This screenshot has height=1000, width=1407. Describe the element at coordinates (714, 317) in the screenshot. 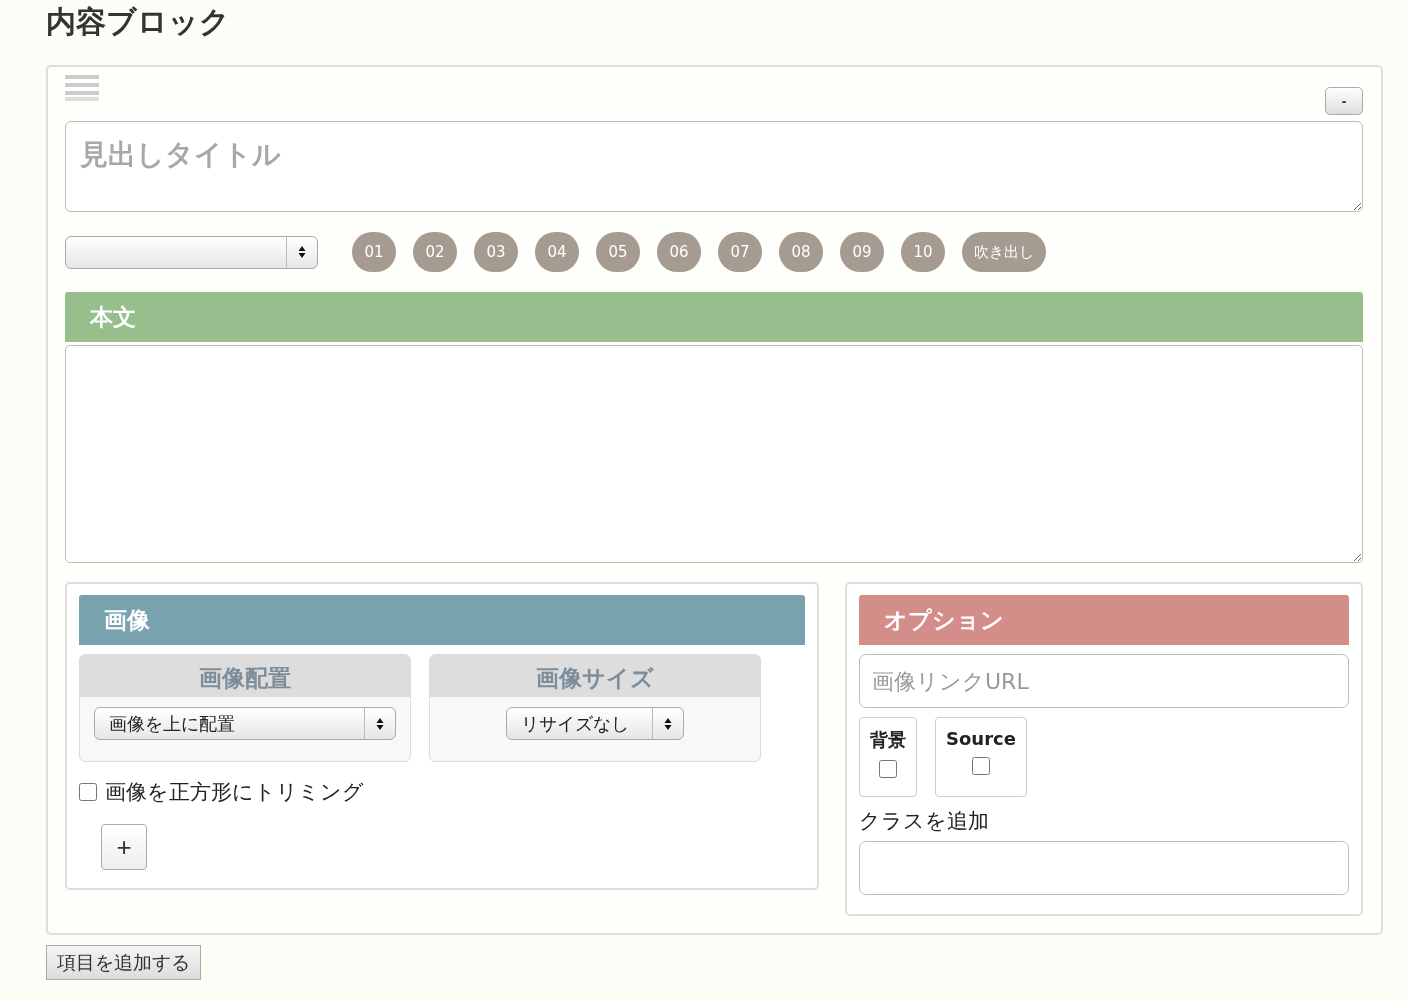

I see `section-header: 本文` at that location.